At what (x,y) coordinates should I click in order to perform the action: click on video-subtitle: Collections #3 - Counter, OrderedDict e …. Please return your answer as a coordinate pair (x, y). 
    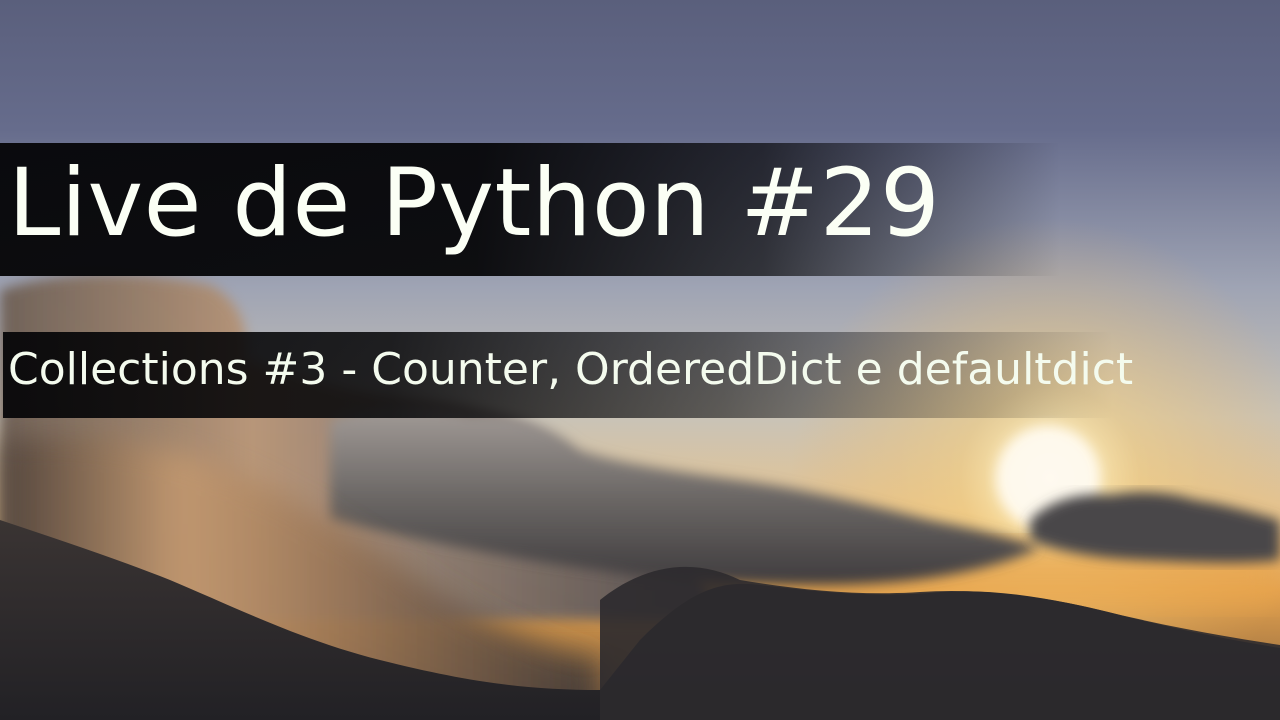
    Looking at the image, I should click on (571, 369).